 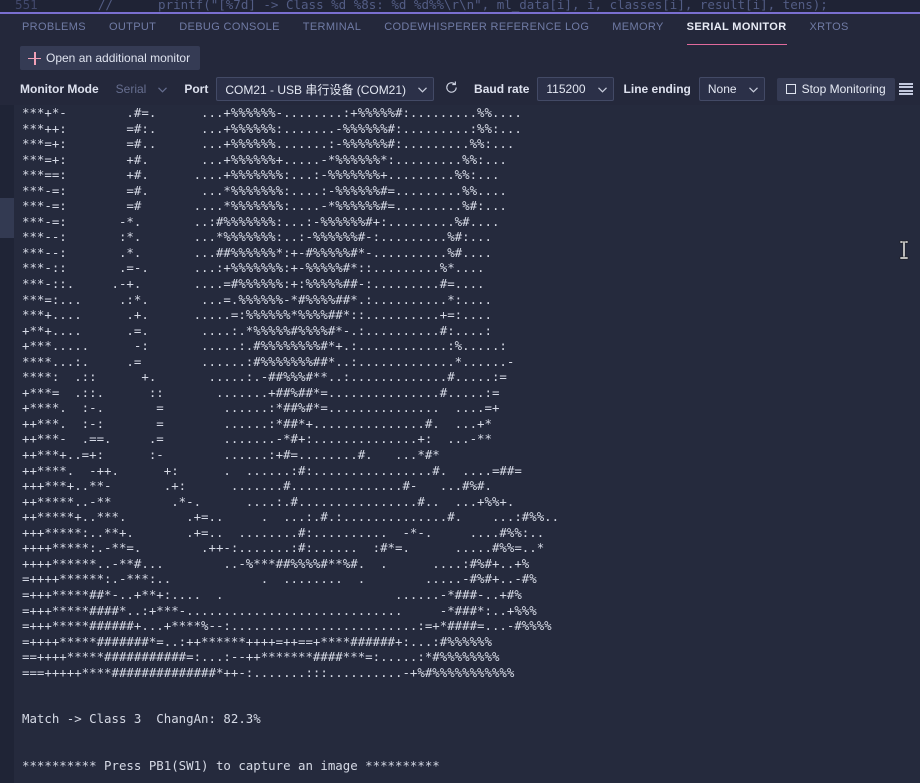 What do you see at coordinates (843, 89) in the screenshot?
I see `stop-monitoring-label: Stop Monitoring` at bounding box center [843, 89].